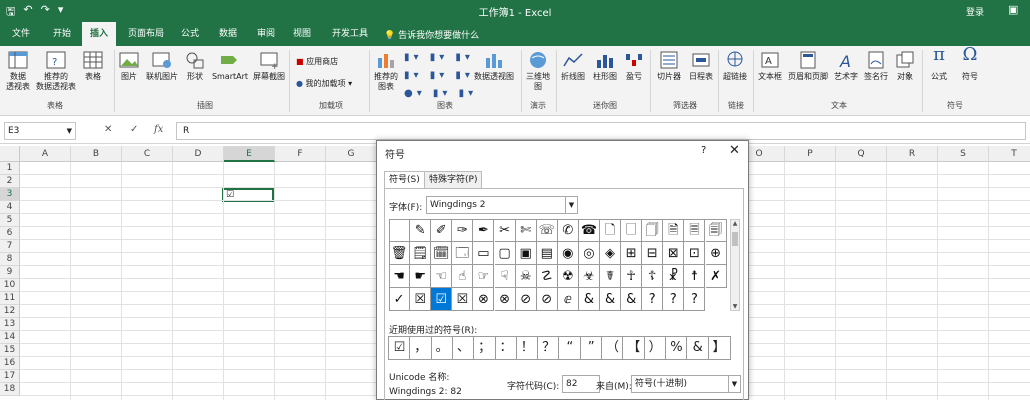  I want to click on textbox-button: A 文本框, so click(770, 66).